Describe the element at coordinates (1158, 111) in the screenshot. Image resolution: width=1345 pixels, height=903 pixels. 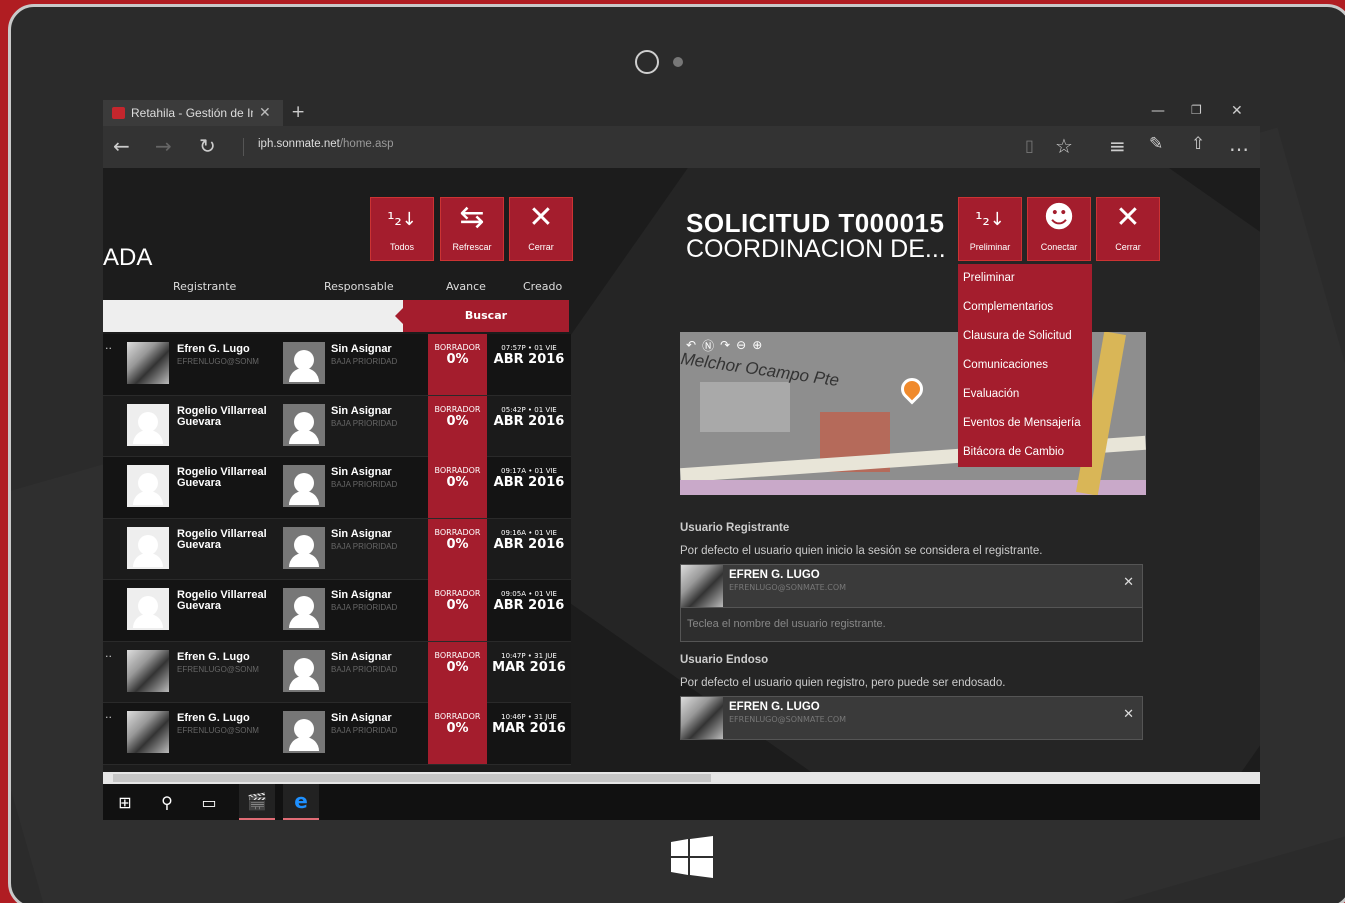
I see `minimize-icon: —` at that location.